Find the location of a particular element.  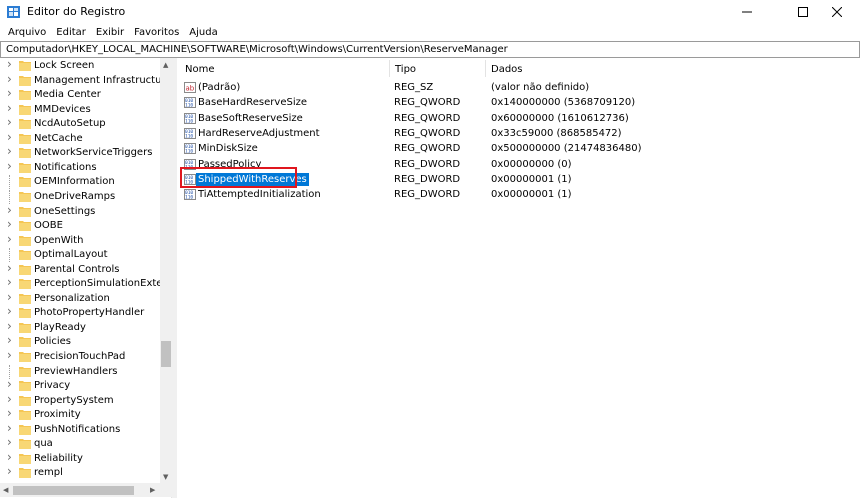

menu-ajuda: Ajuda is located at coordinates (203, 33).